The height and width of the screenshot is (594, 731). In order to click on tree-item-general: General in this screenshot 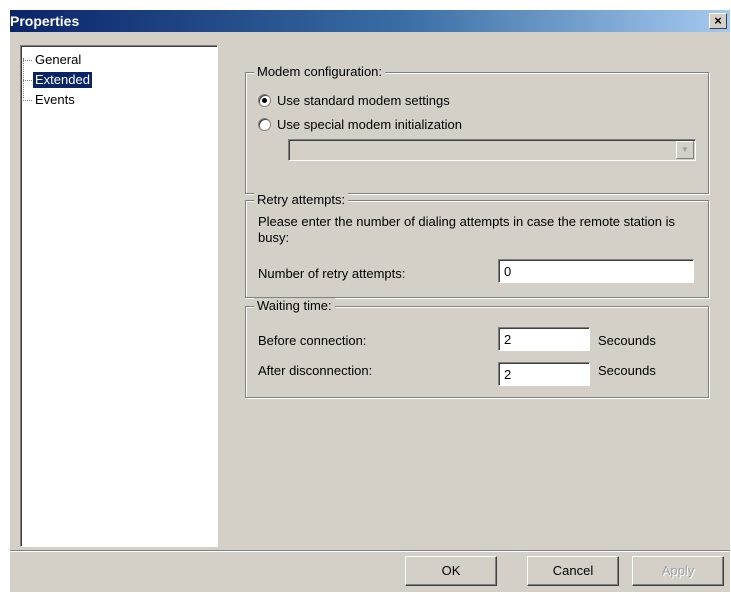, I will do `click(53, 60)`.